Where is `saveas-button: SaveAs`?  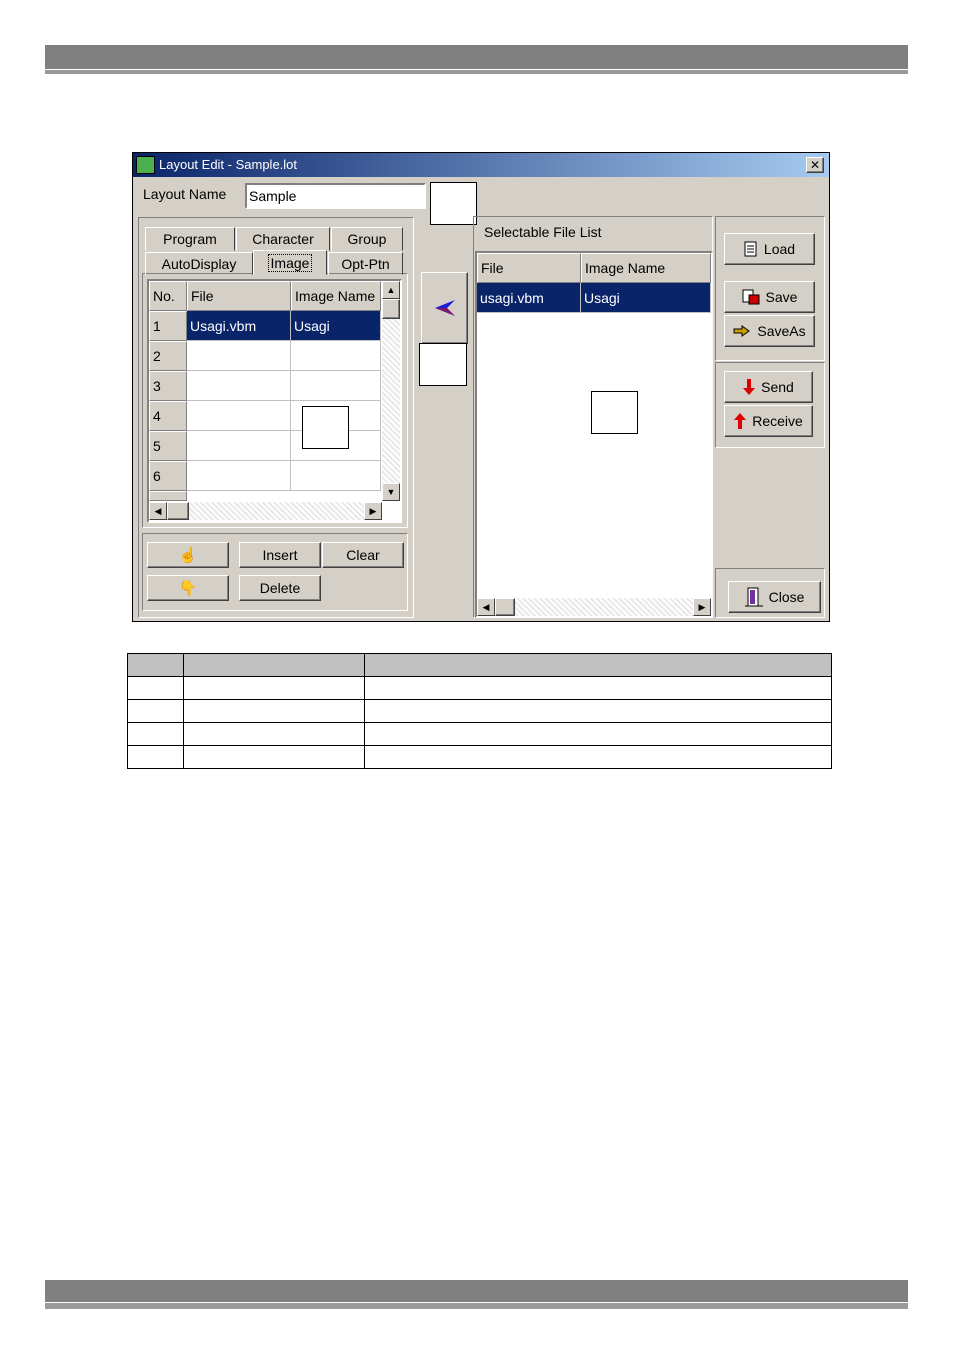
saveas-button: SaveAs is located at coordinates (769, 331).